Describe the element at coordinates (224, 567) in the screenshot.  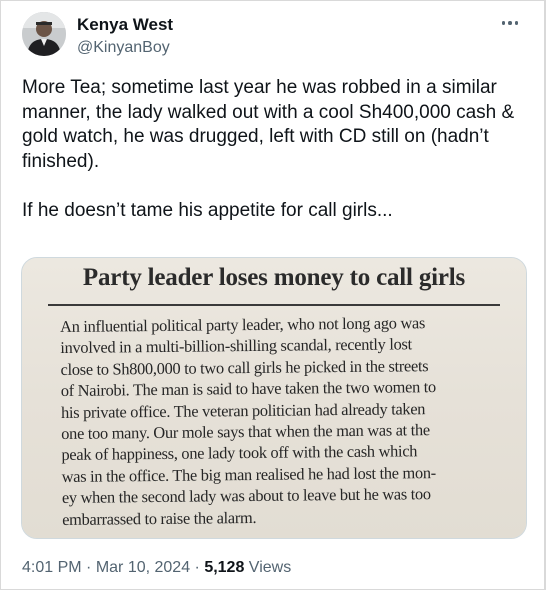
I see `views-count: 5,128` at that location.